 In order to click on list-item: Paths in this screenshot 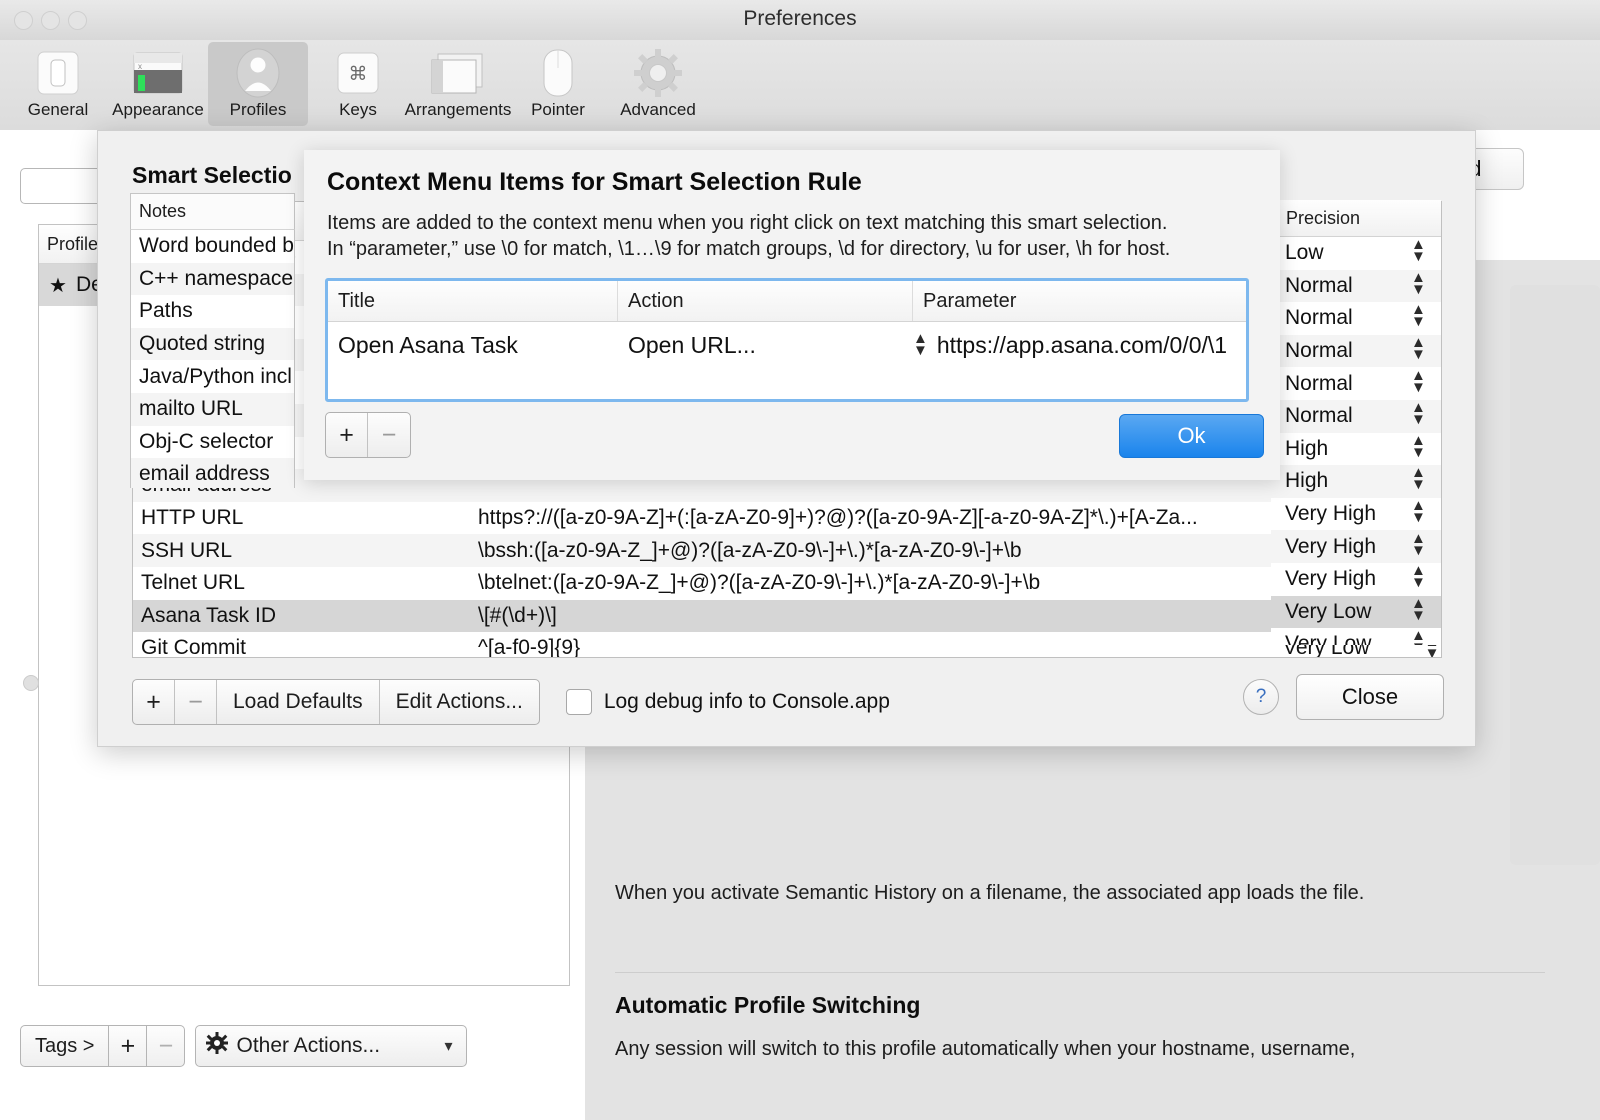, I will do `click(212, 311)`.